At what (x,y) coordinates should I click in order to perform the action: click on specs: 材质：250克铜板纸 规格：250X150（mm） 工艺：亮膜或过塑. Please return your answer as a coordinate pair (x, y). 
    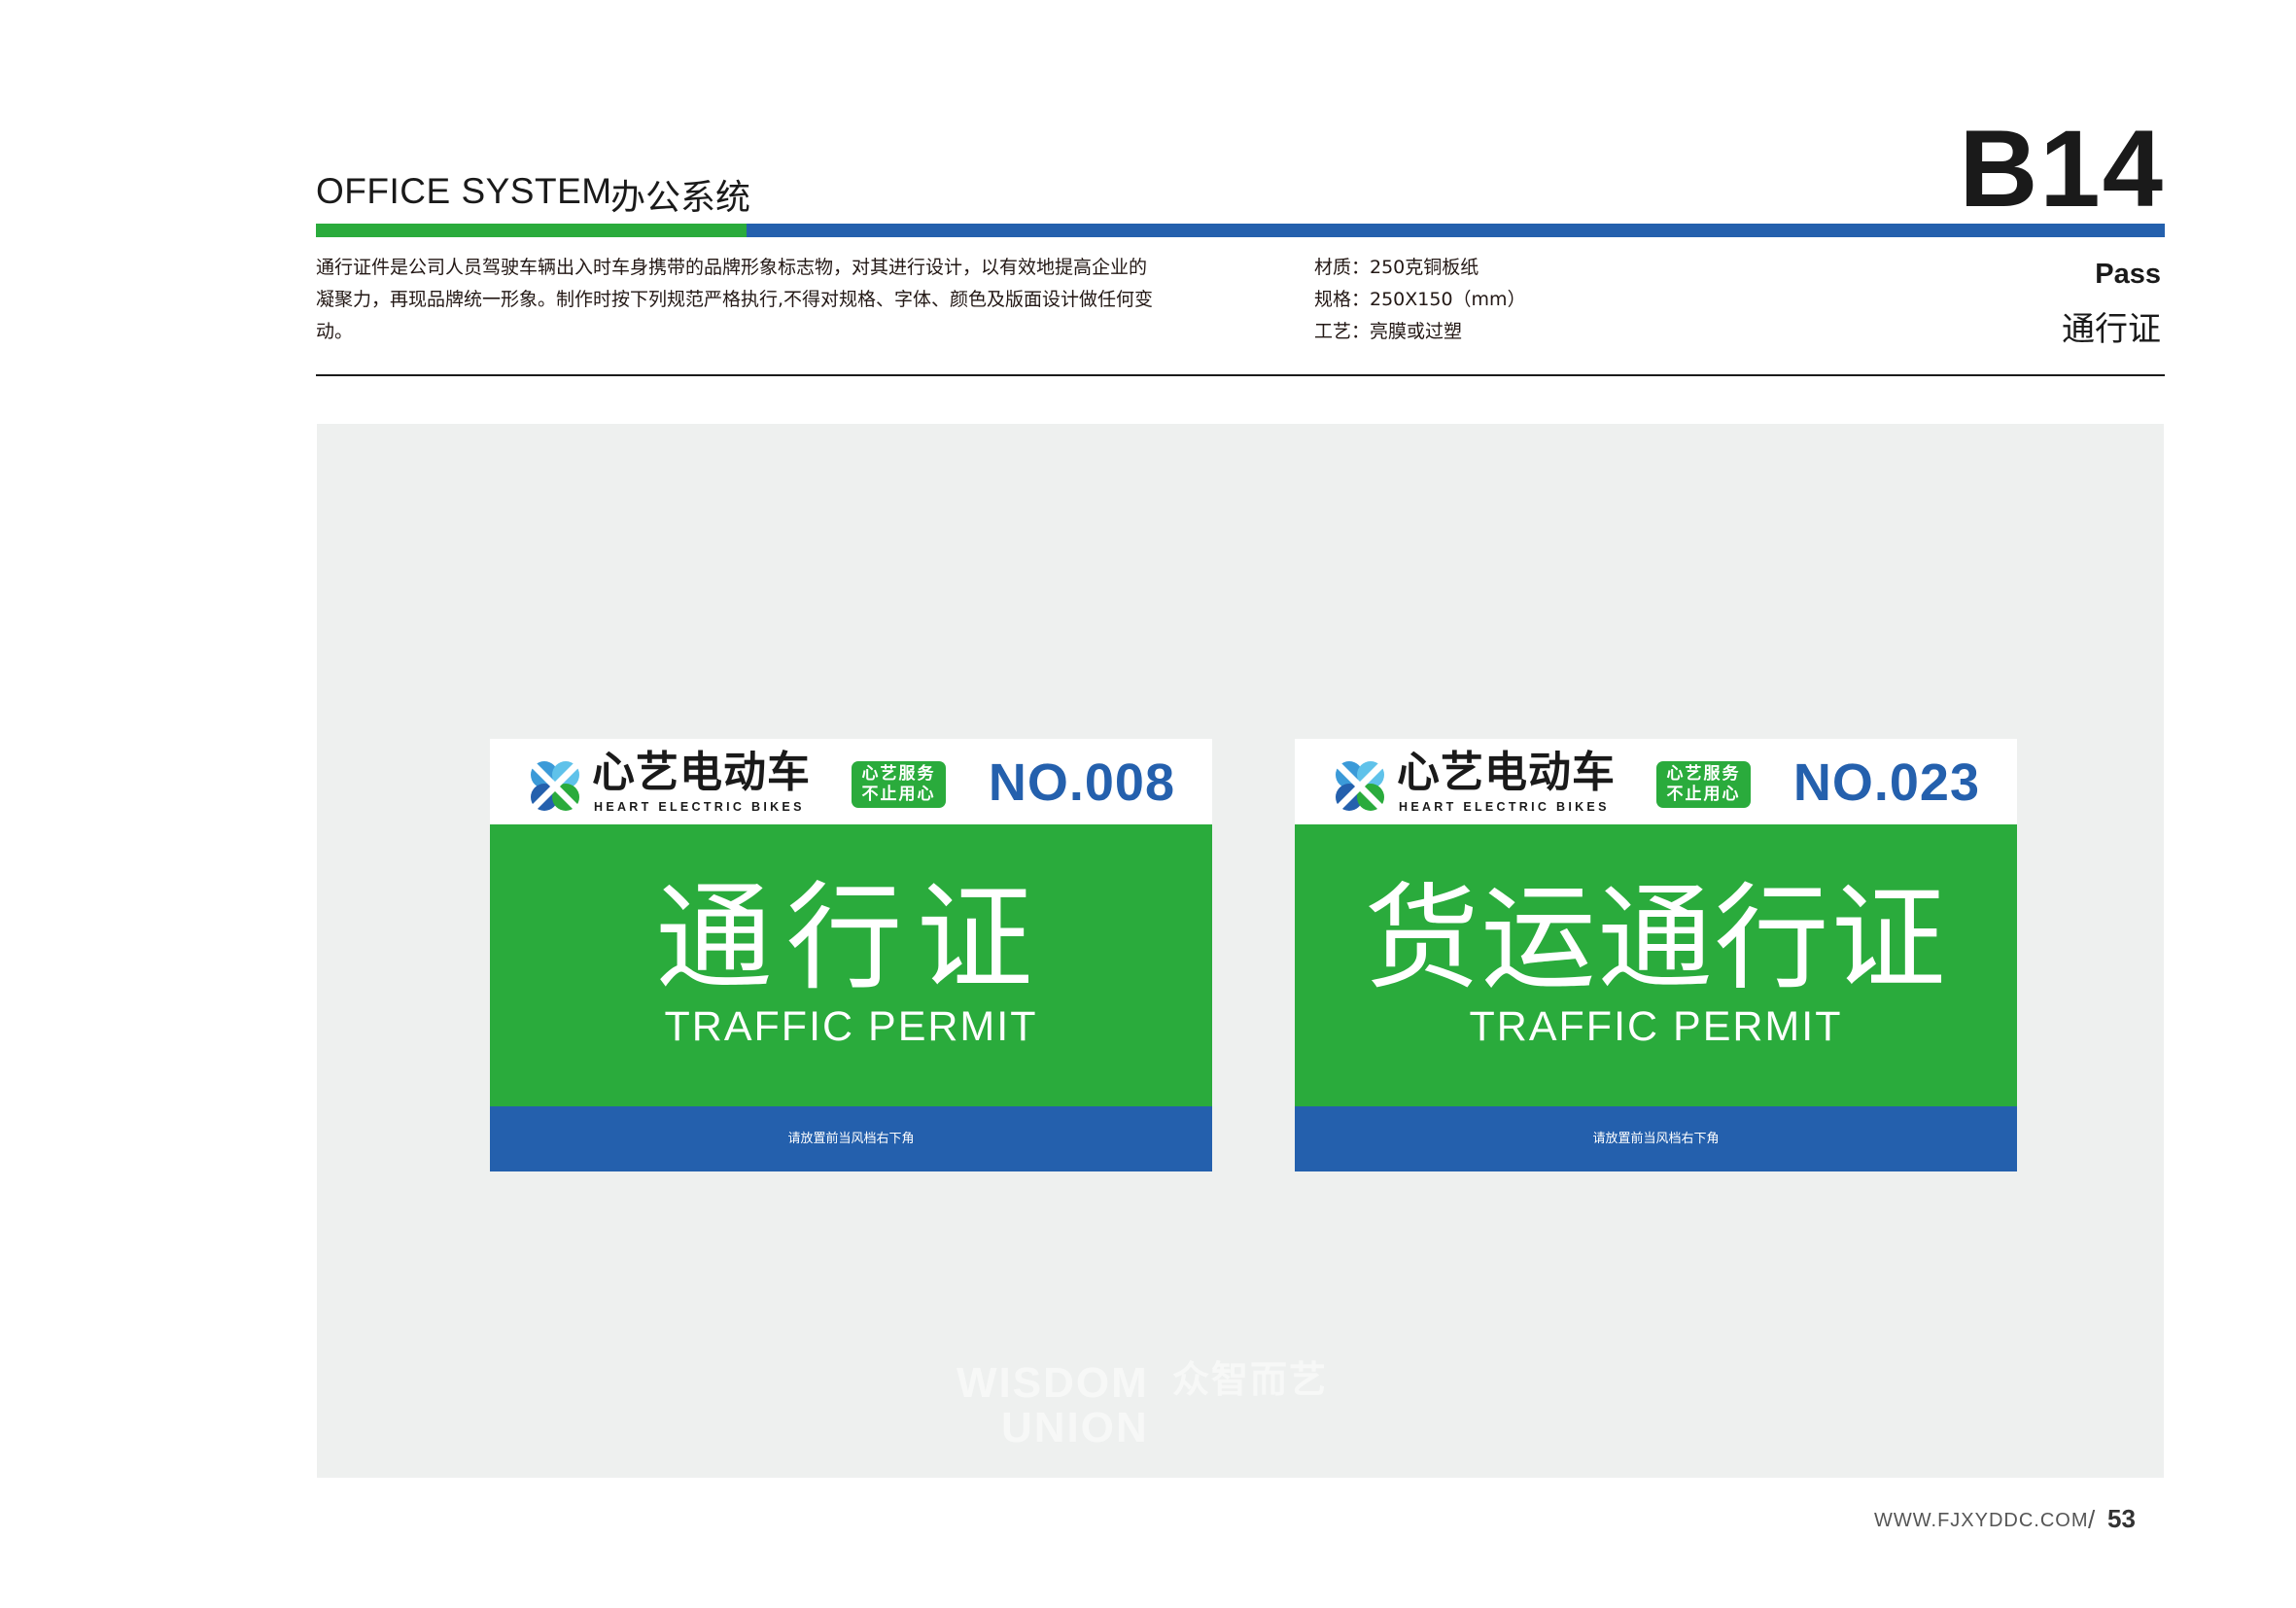
    Looking at the image, I should click on (1420, 300).